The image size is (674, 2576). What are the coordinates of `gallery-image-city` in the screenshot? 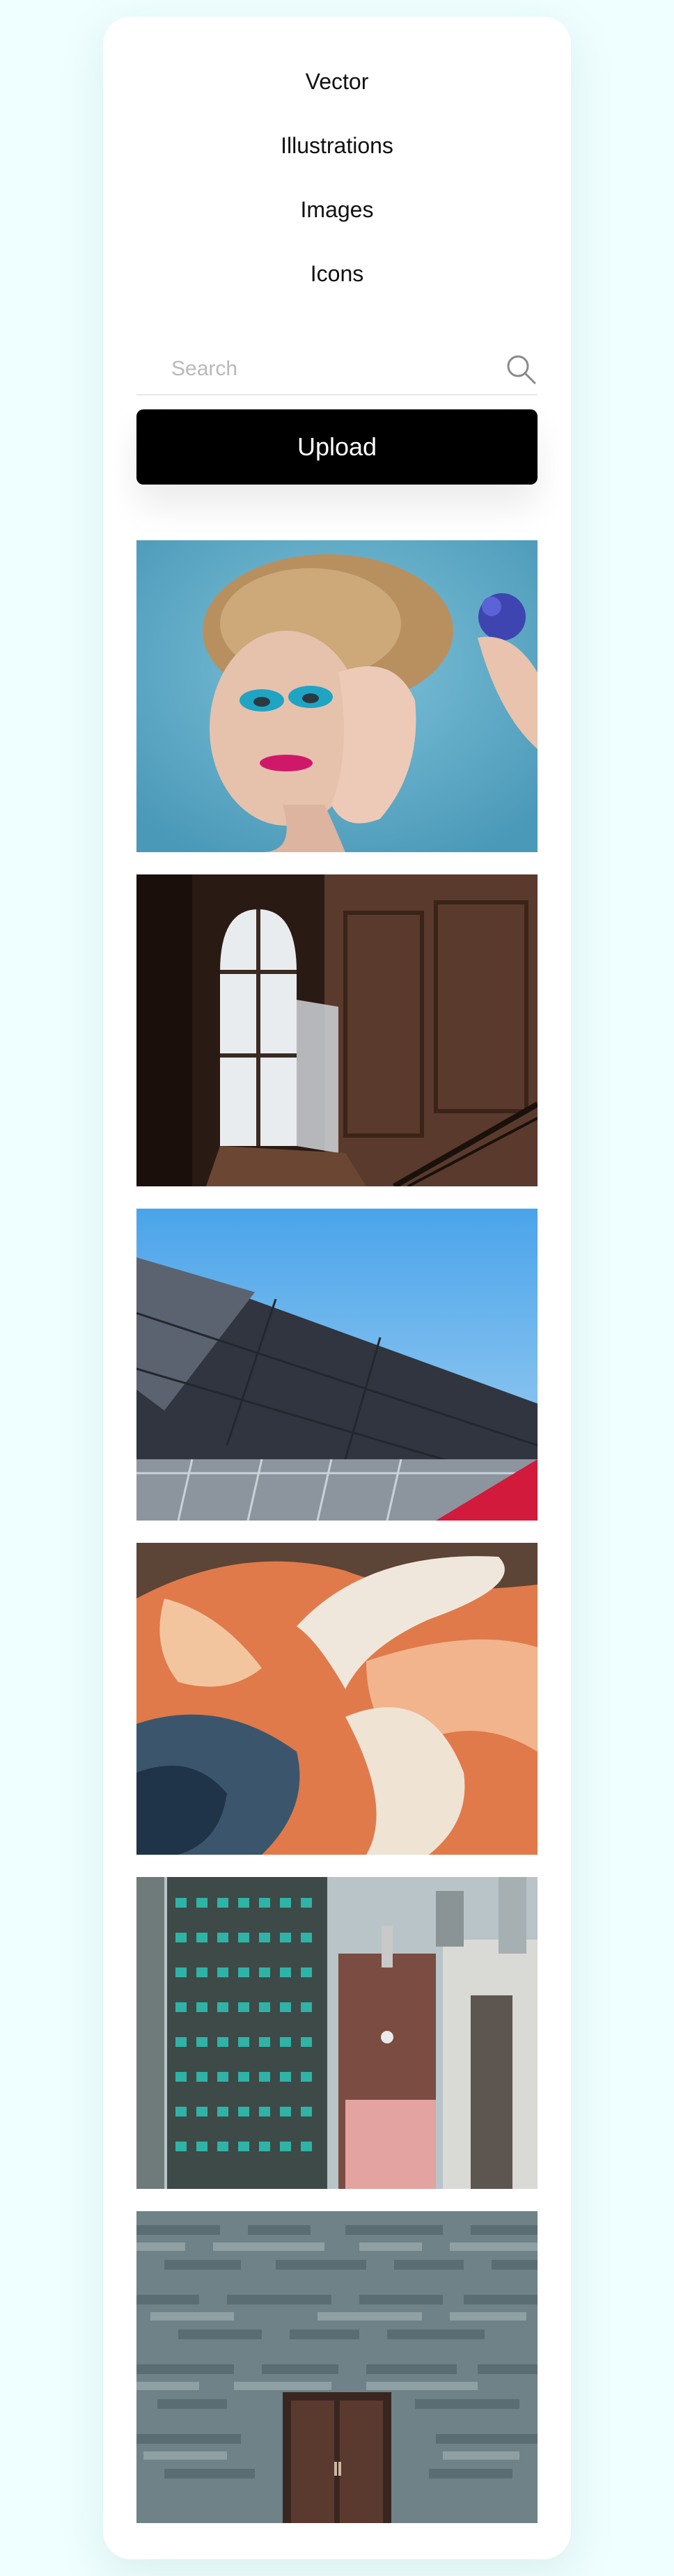 It's located at (337, 2033).